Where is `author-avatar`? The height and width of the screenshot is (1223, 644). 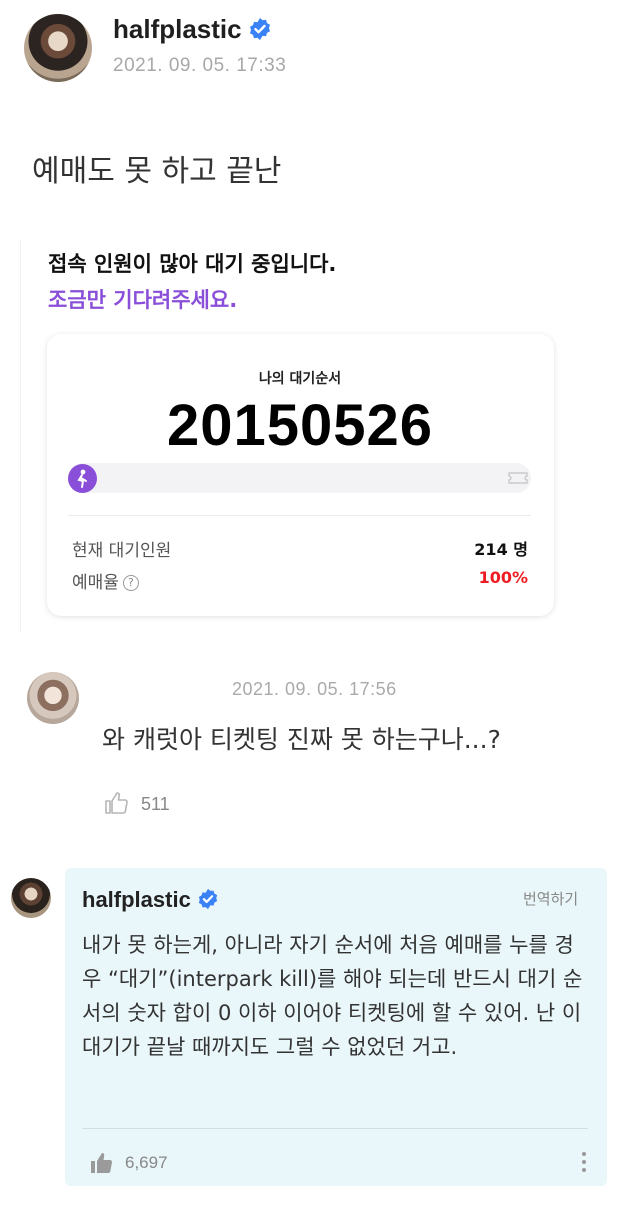 author-avatar is located at coordinates (58, 48).